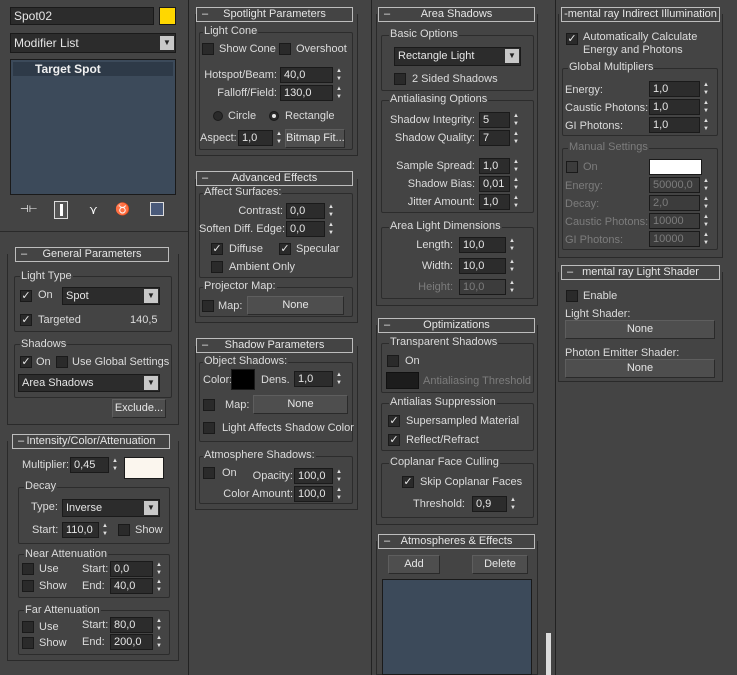 This screenshot has height=675, width=737. What do you see at coordinates (157, 209) in the screenshot?
I see `configure-sets-icon` at bounding box center [157, 209].